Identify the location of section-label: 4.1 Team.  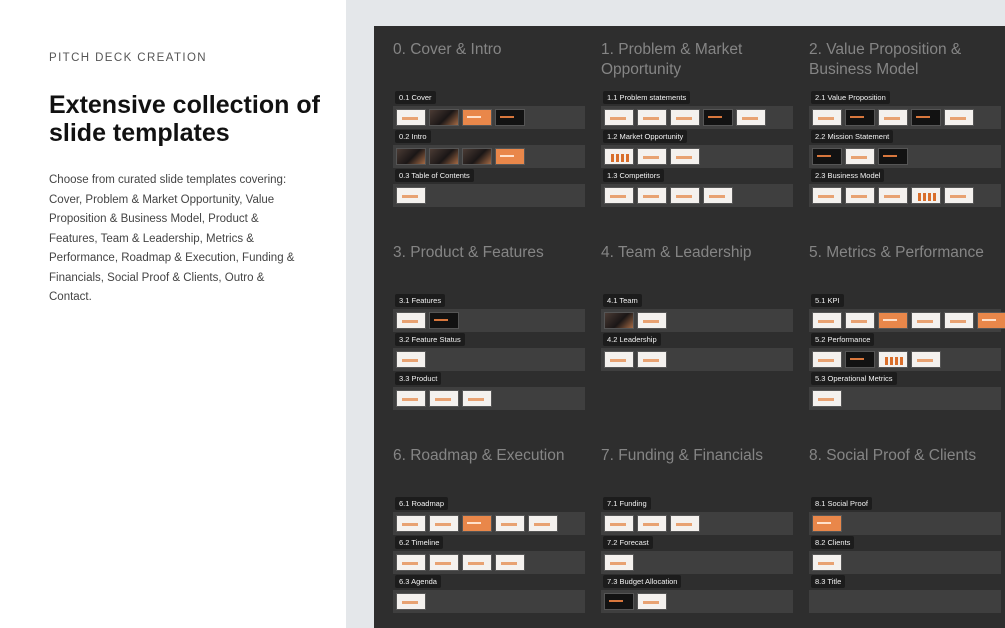
(622, 300).